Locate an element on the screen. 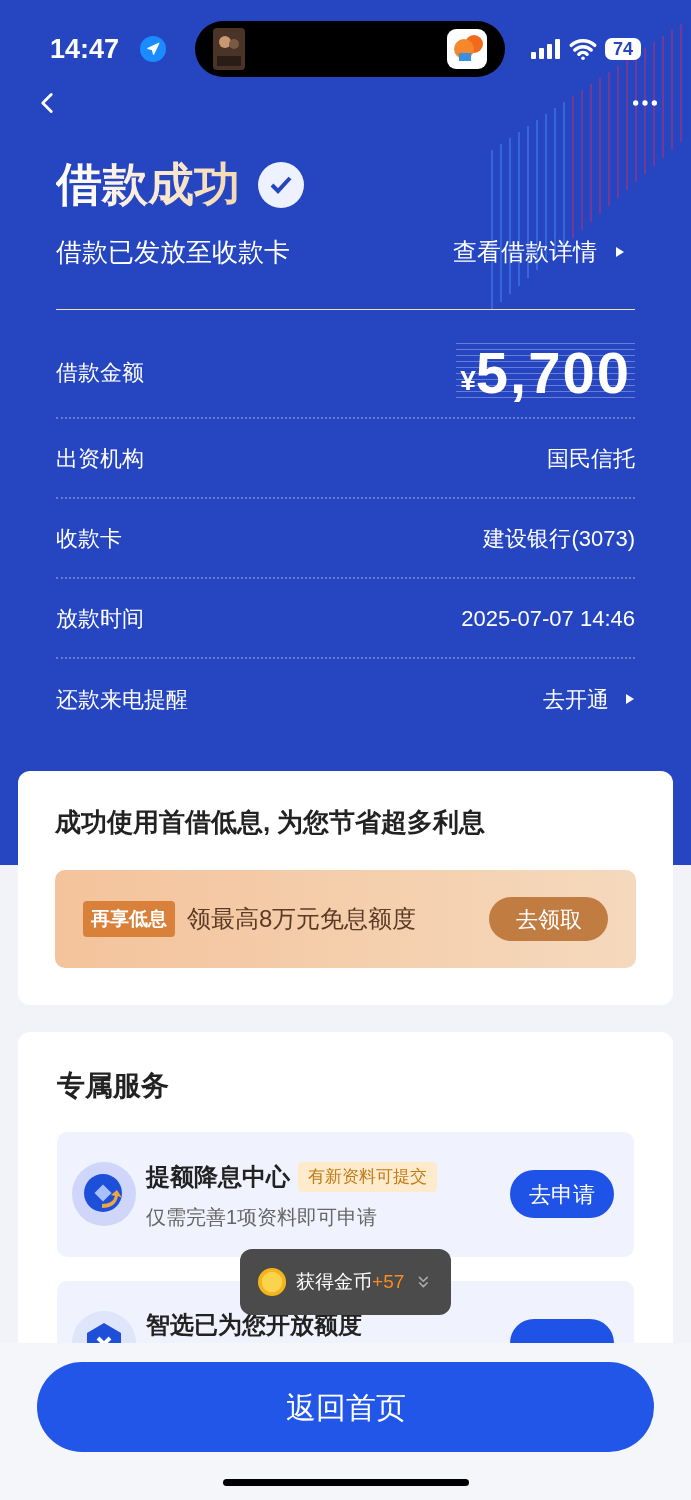 Image resolution: width=691 pixels, height=1500 pixels. detail-value: 建设银行(3073) is located at coordinates (559, 538).